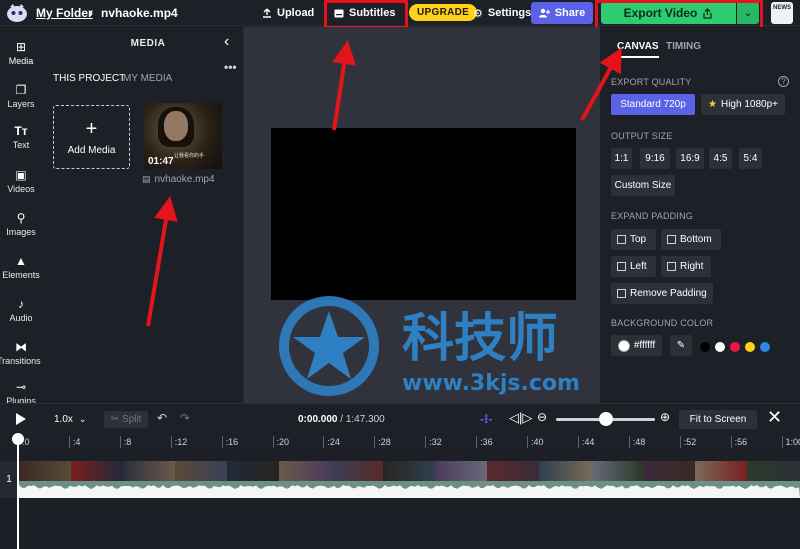 This screenshot has width=800, height=549. Describe the element at coordinates (662, 323) in the screenshot. I see `background-color-heading: BACKGROUND COLOR` at that location.